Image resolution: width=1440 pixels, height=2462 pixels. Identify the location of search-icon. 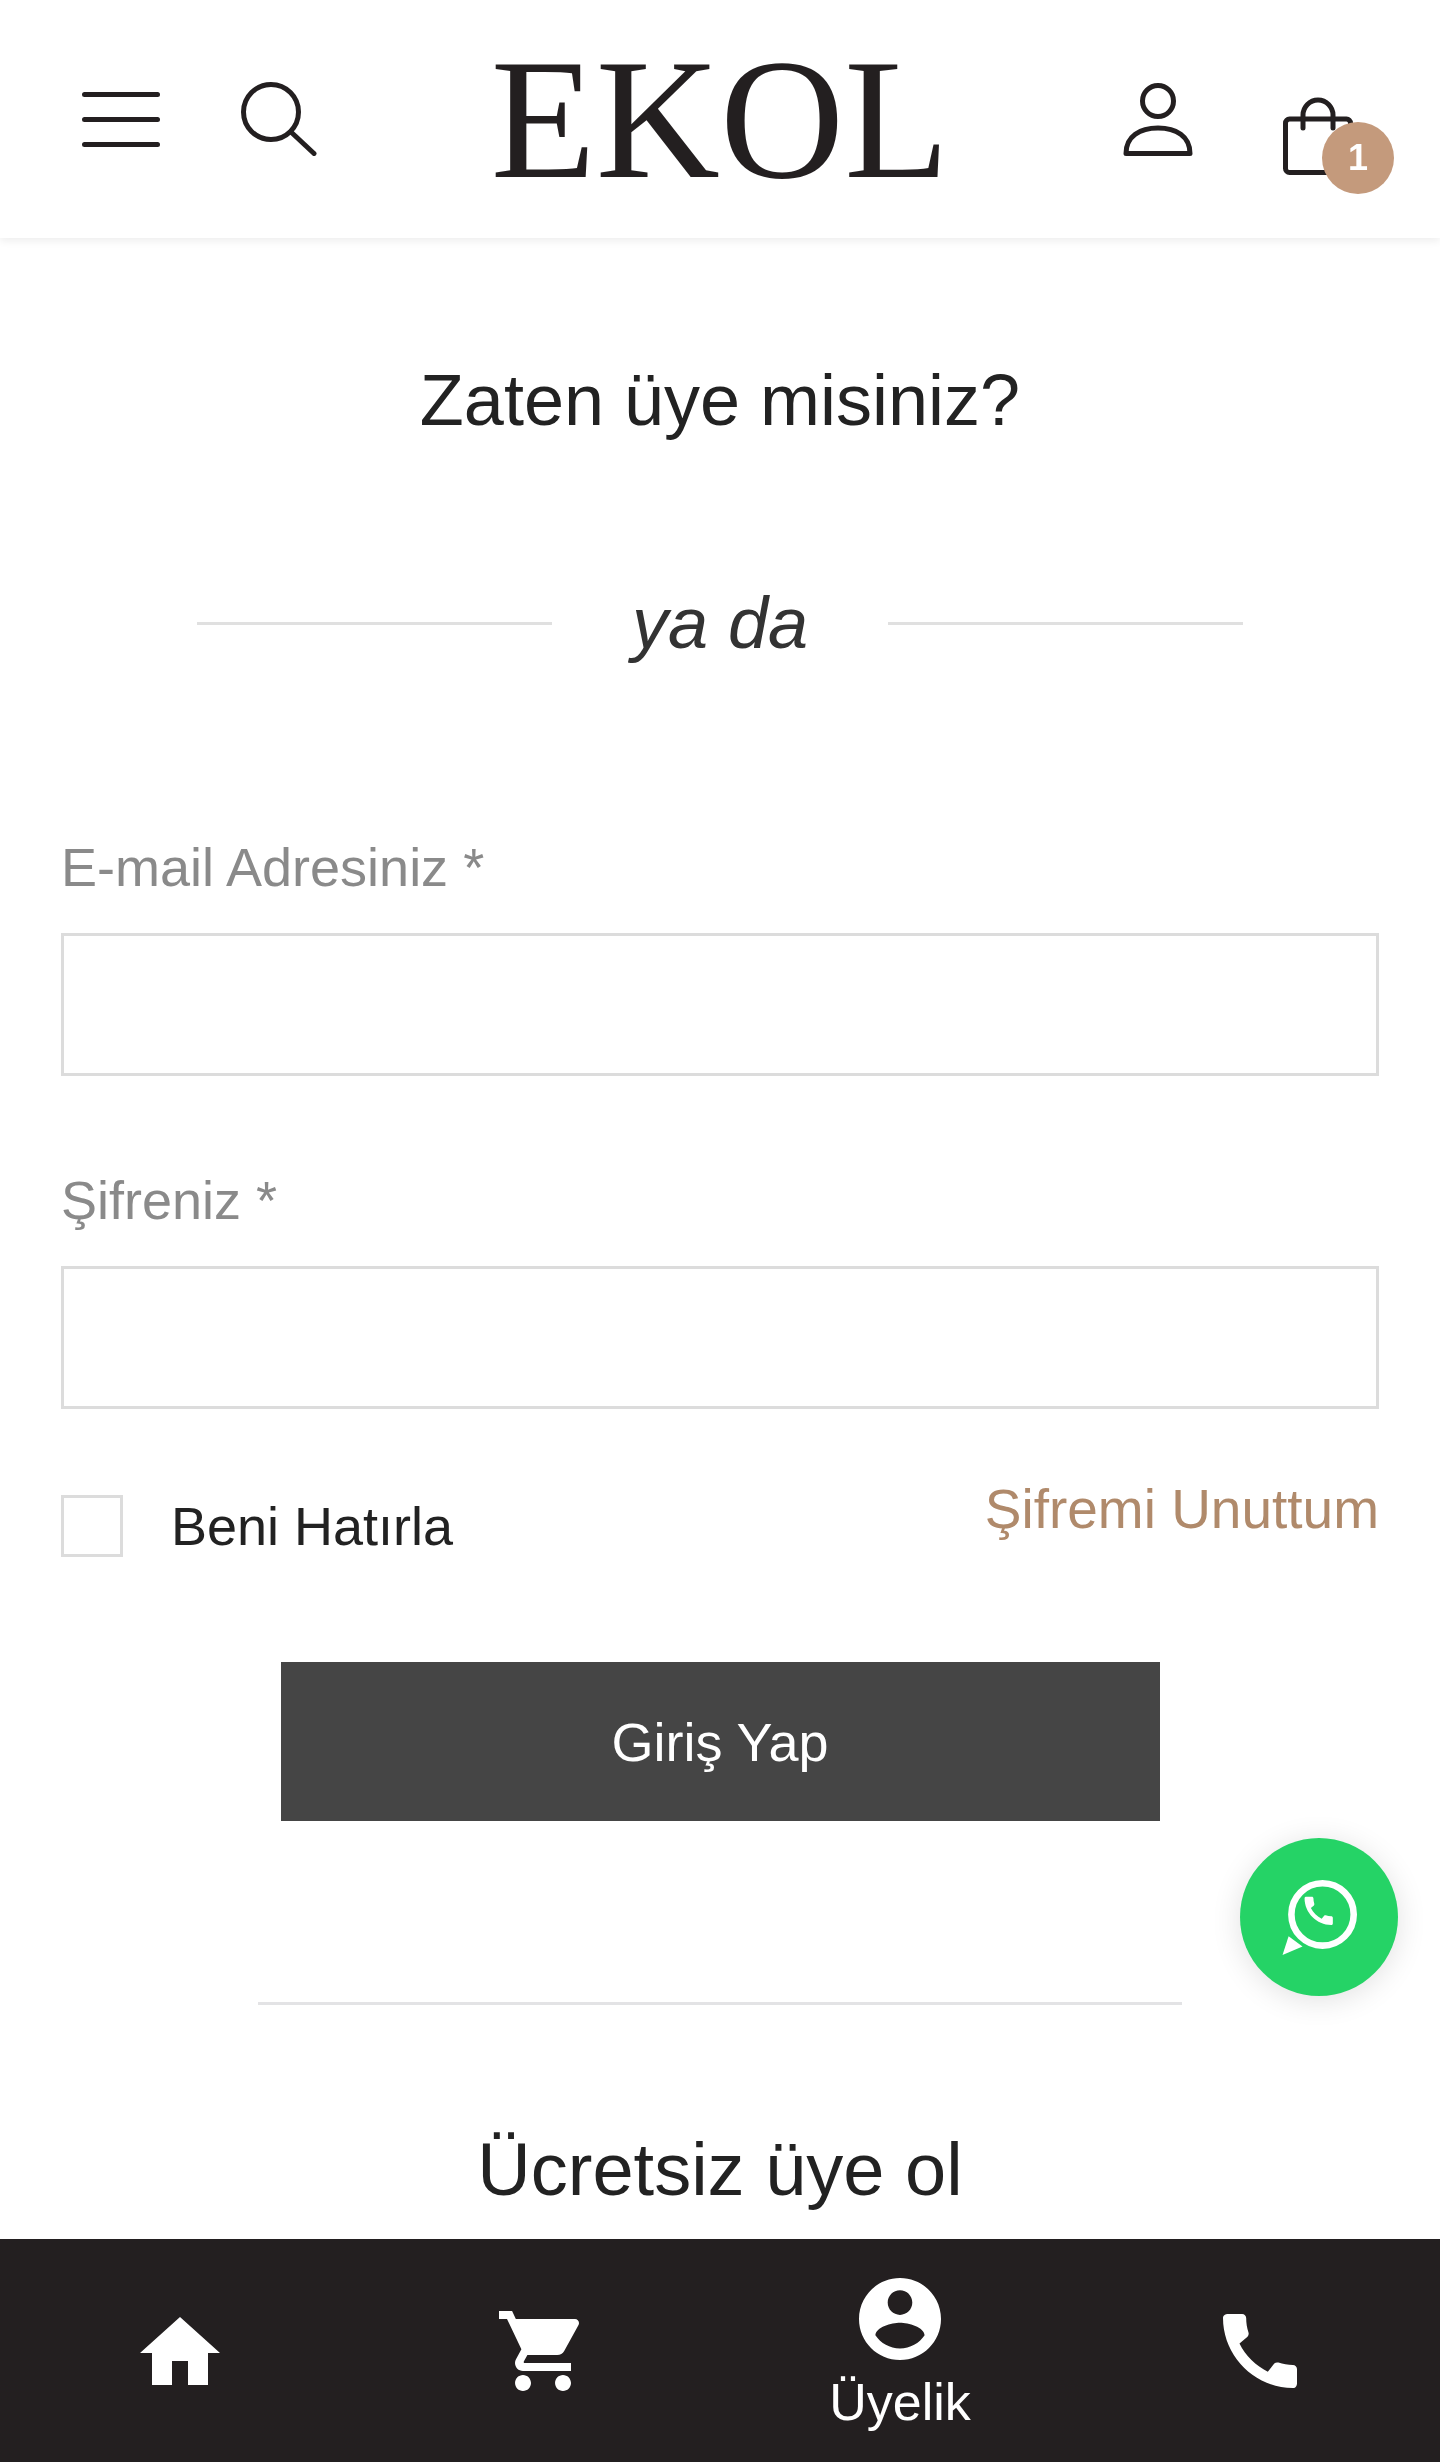
(279, 119).